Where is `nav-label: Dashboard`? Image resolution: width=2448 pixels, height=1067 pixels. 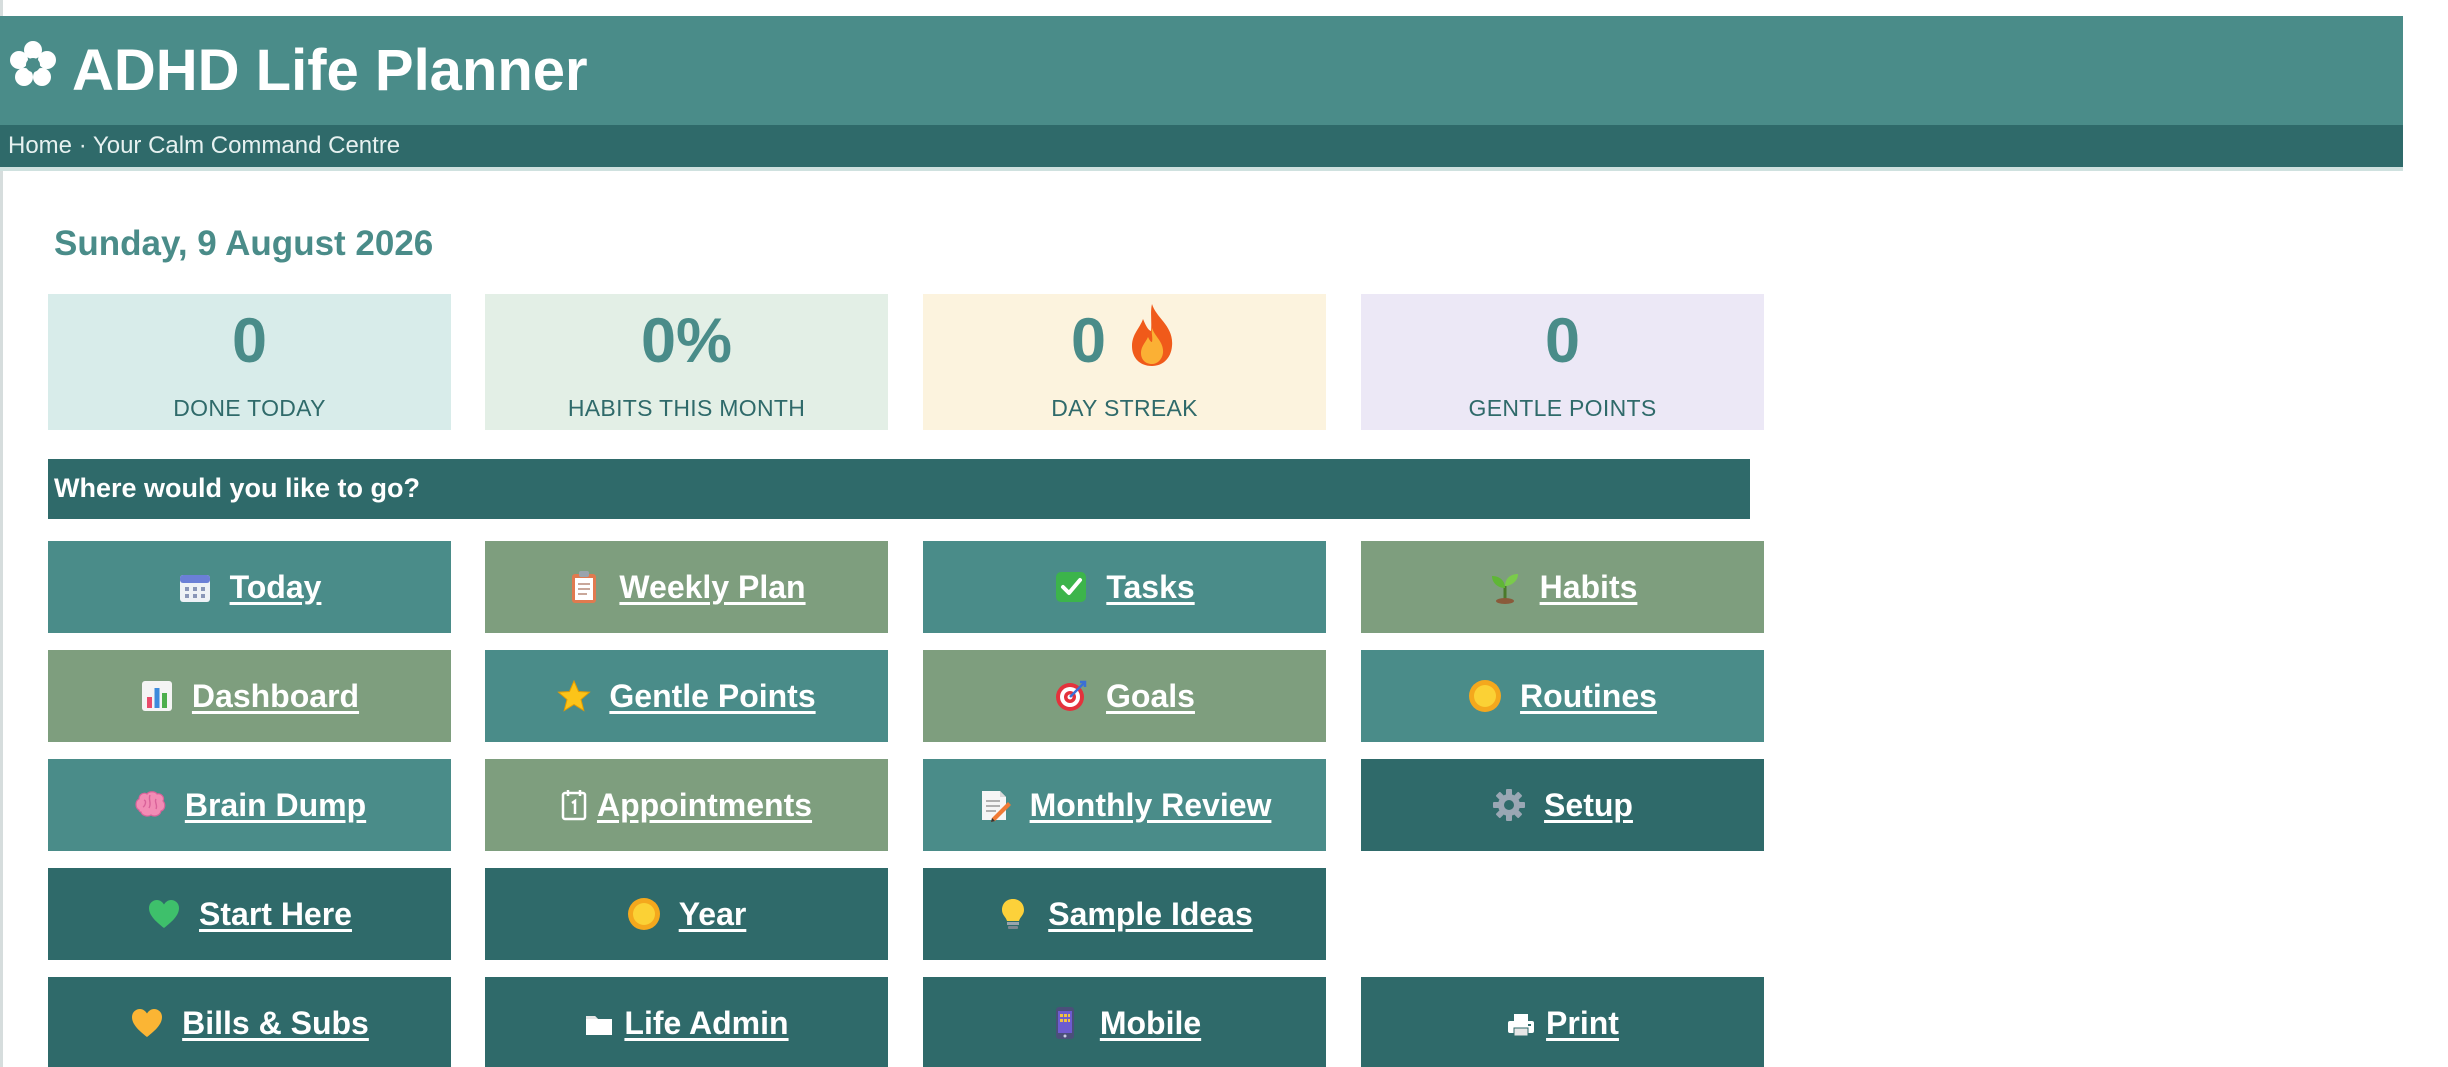
nav-label: Dashboard is located at coordinates (275, 695).